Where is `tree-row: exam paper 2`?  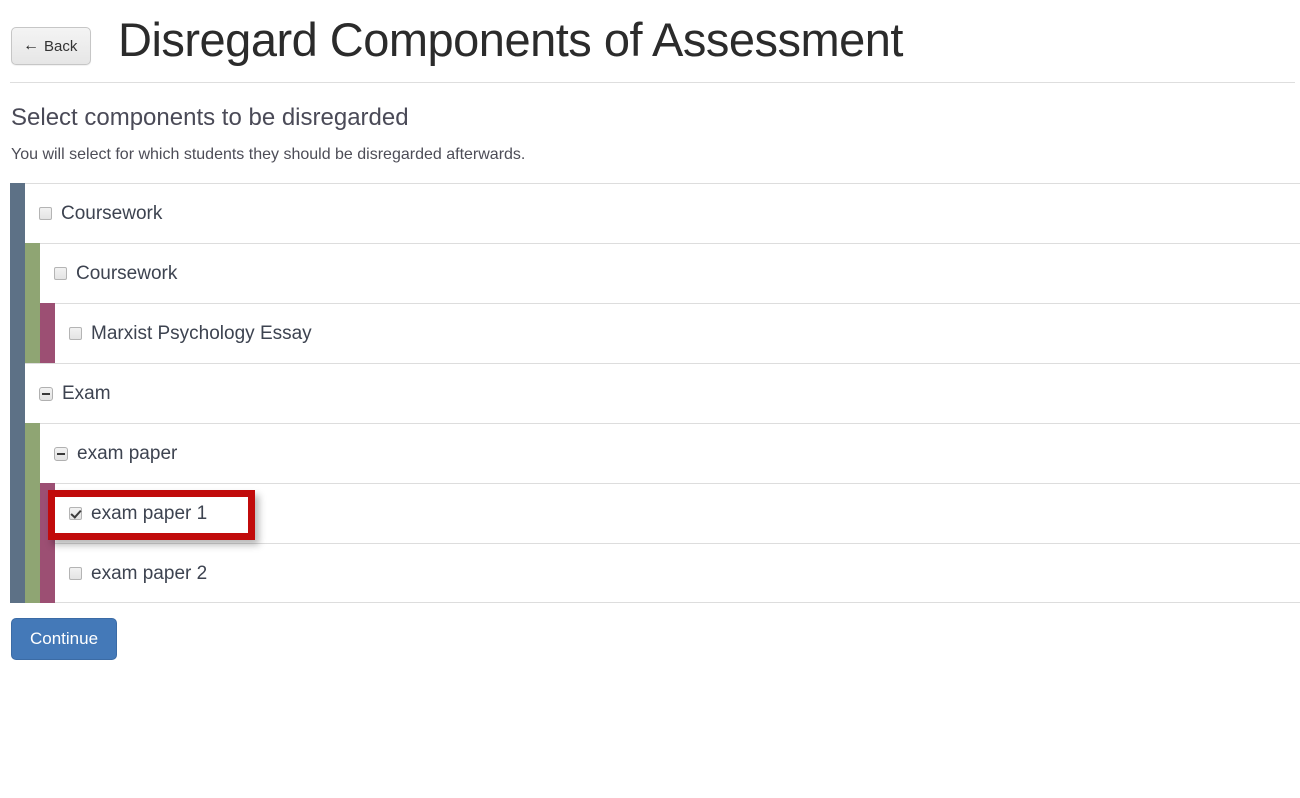
tree-row: exam paper 2 is located at coordinates (655, 573).